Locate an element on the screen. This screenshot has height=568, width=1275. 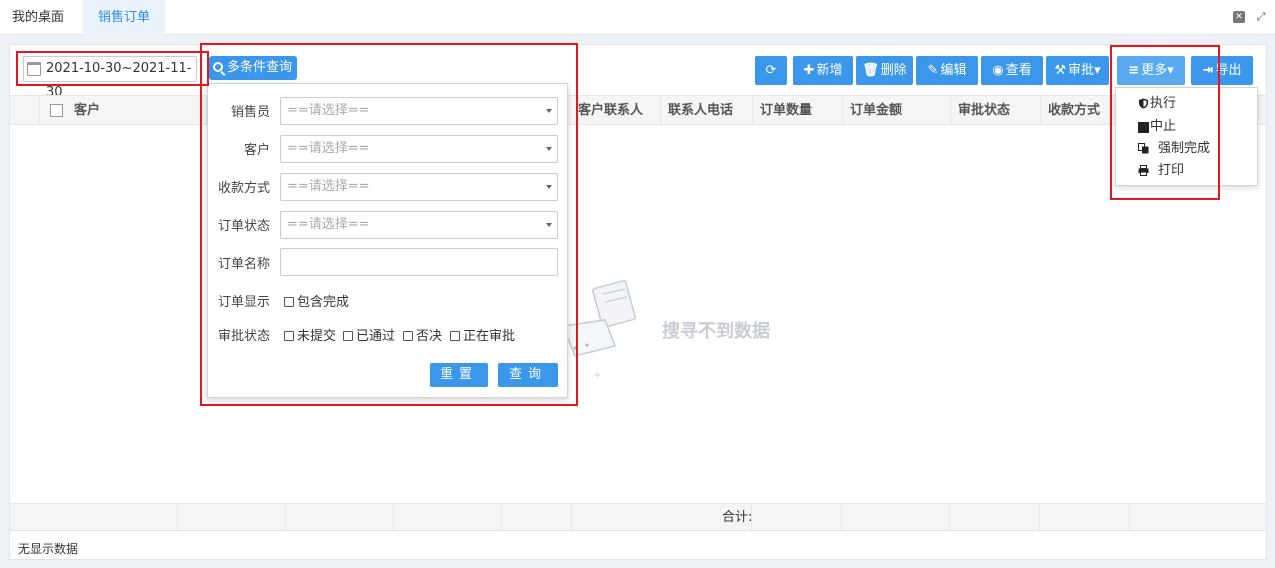
multi-query-button: 多条件查询 is located at coordinates (253, 68).